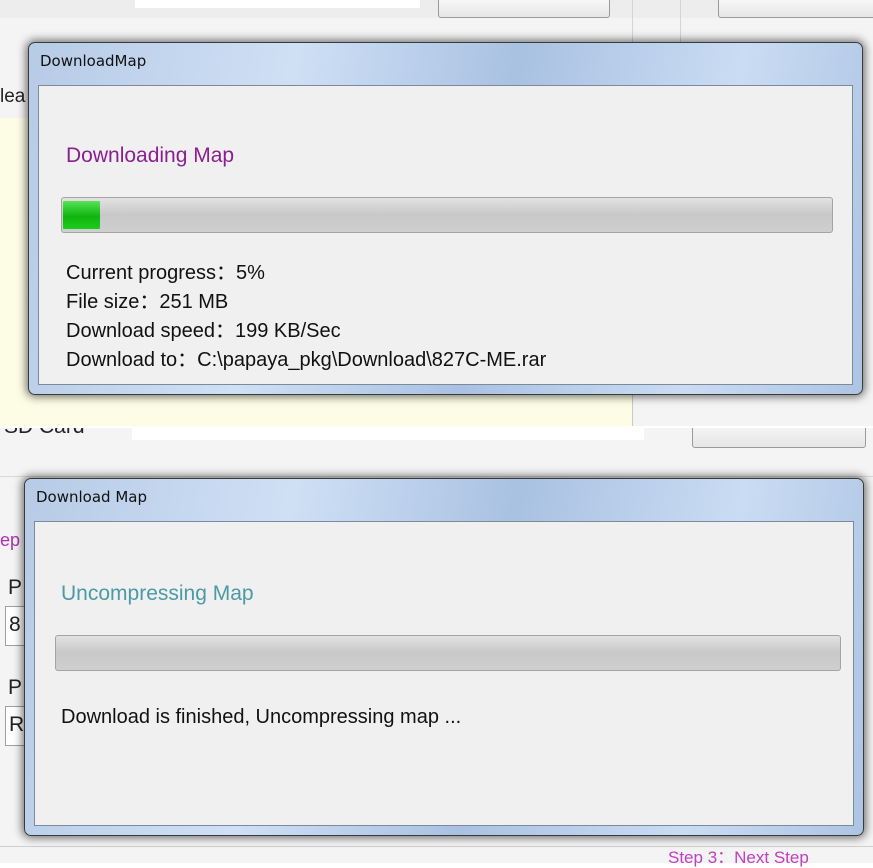 The width and height of the screenshot is (873, 868). I want to click on uncompress-progress-bar, so click(448, 653).